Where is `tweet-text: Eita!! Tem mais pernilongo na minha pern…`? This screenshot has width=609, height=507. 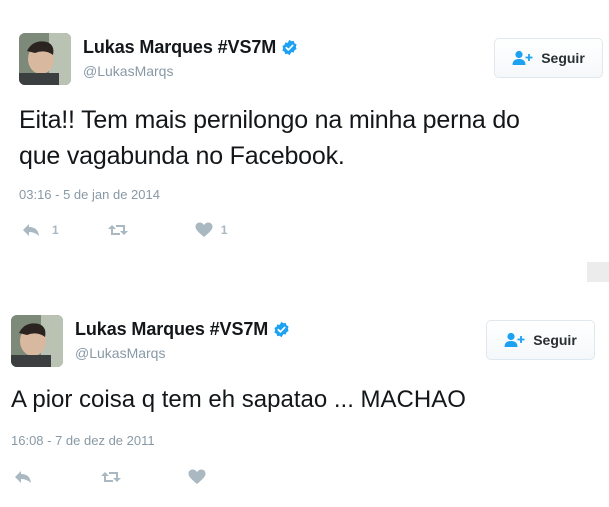 tweet-text: Eita!! Tem mais pernilongo na minha pern… is located at coordinates (269, 138).